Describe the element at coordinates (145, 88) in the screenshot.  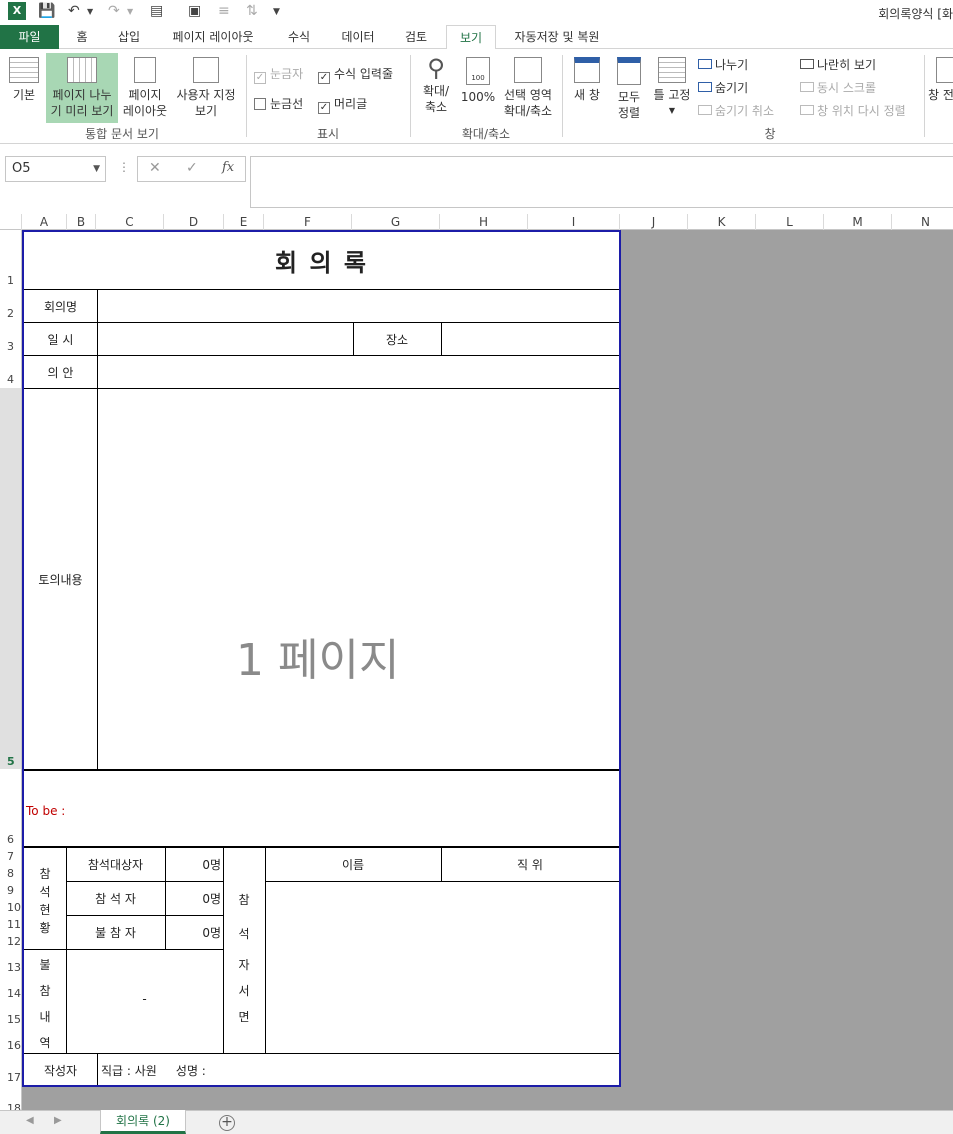
I see `page-layout-view-button: 페이지 레이아웃` at that location.